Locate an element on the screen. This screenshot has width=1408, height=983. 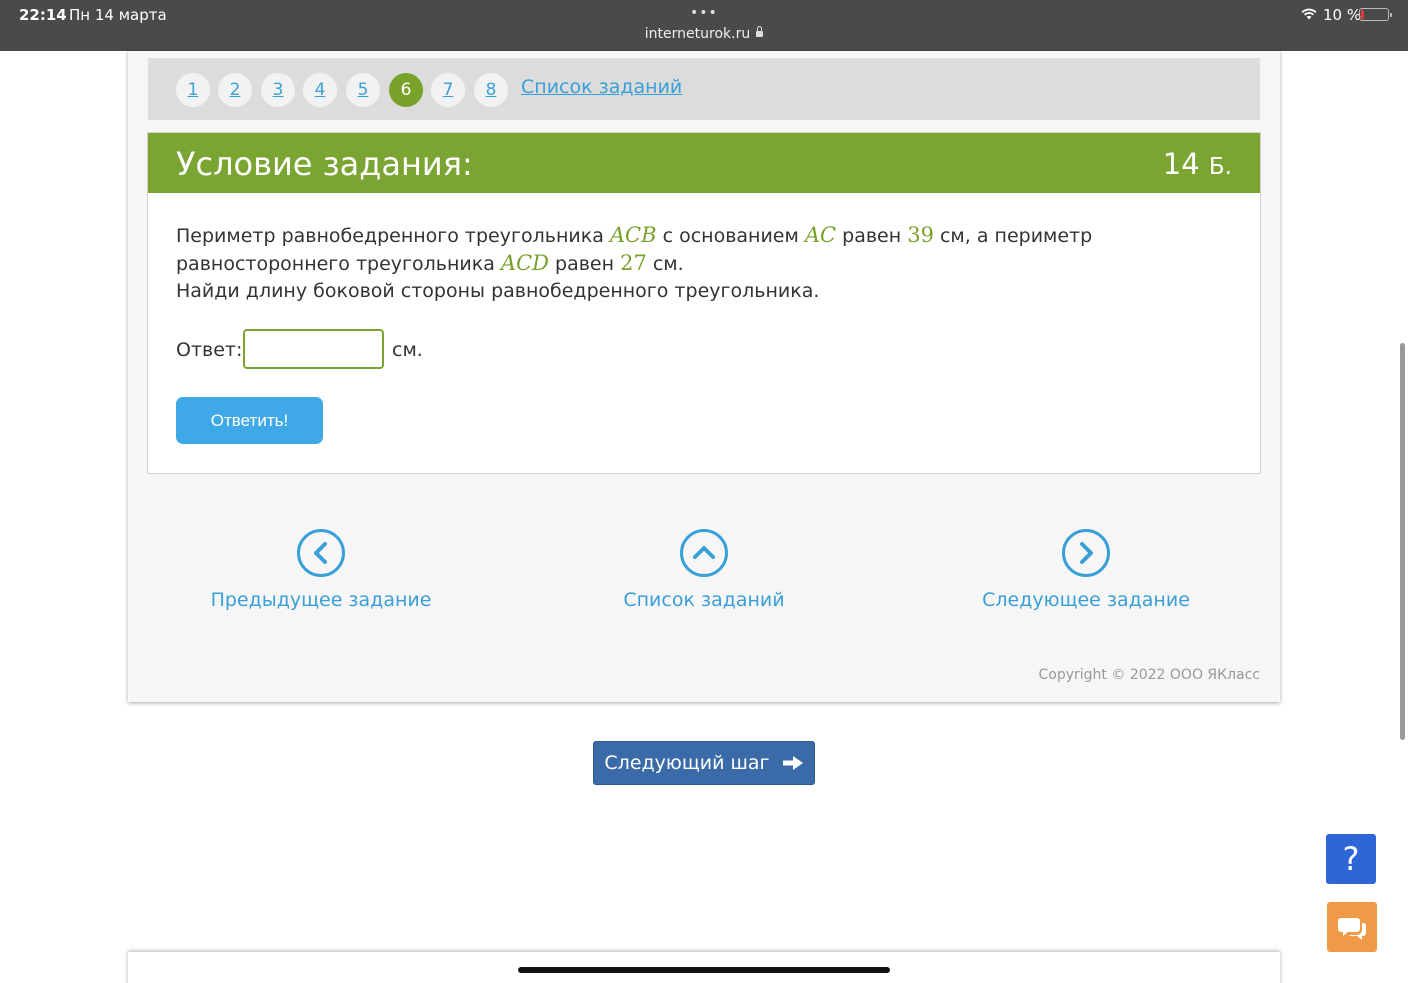
prev-task-label: Предыдущее задание is located at coordinates (321, 600).